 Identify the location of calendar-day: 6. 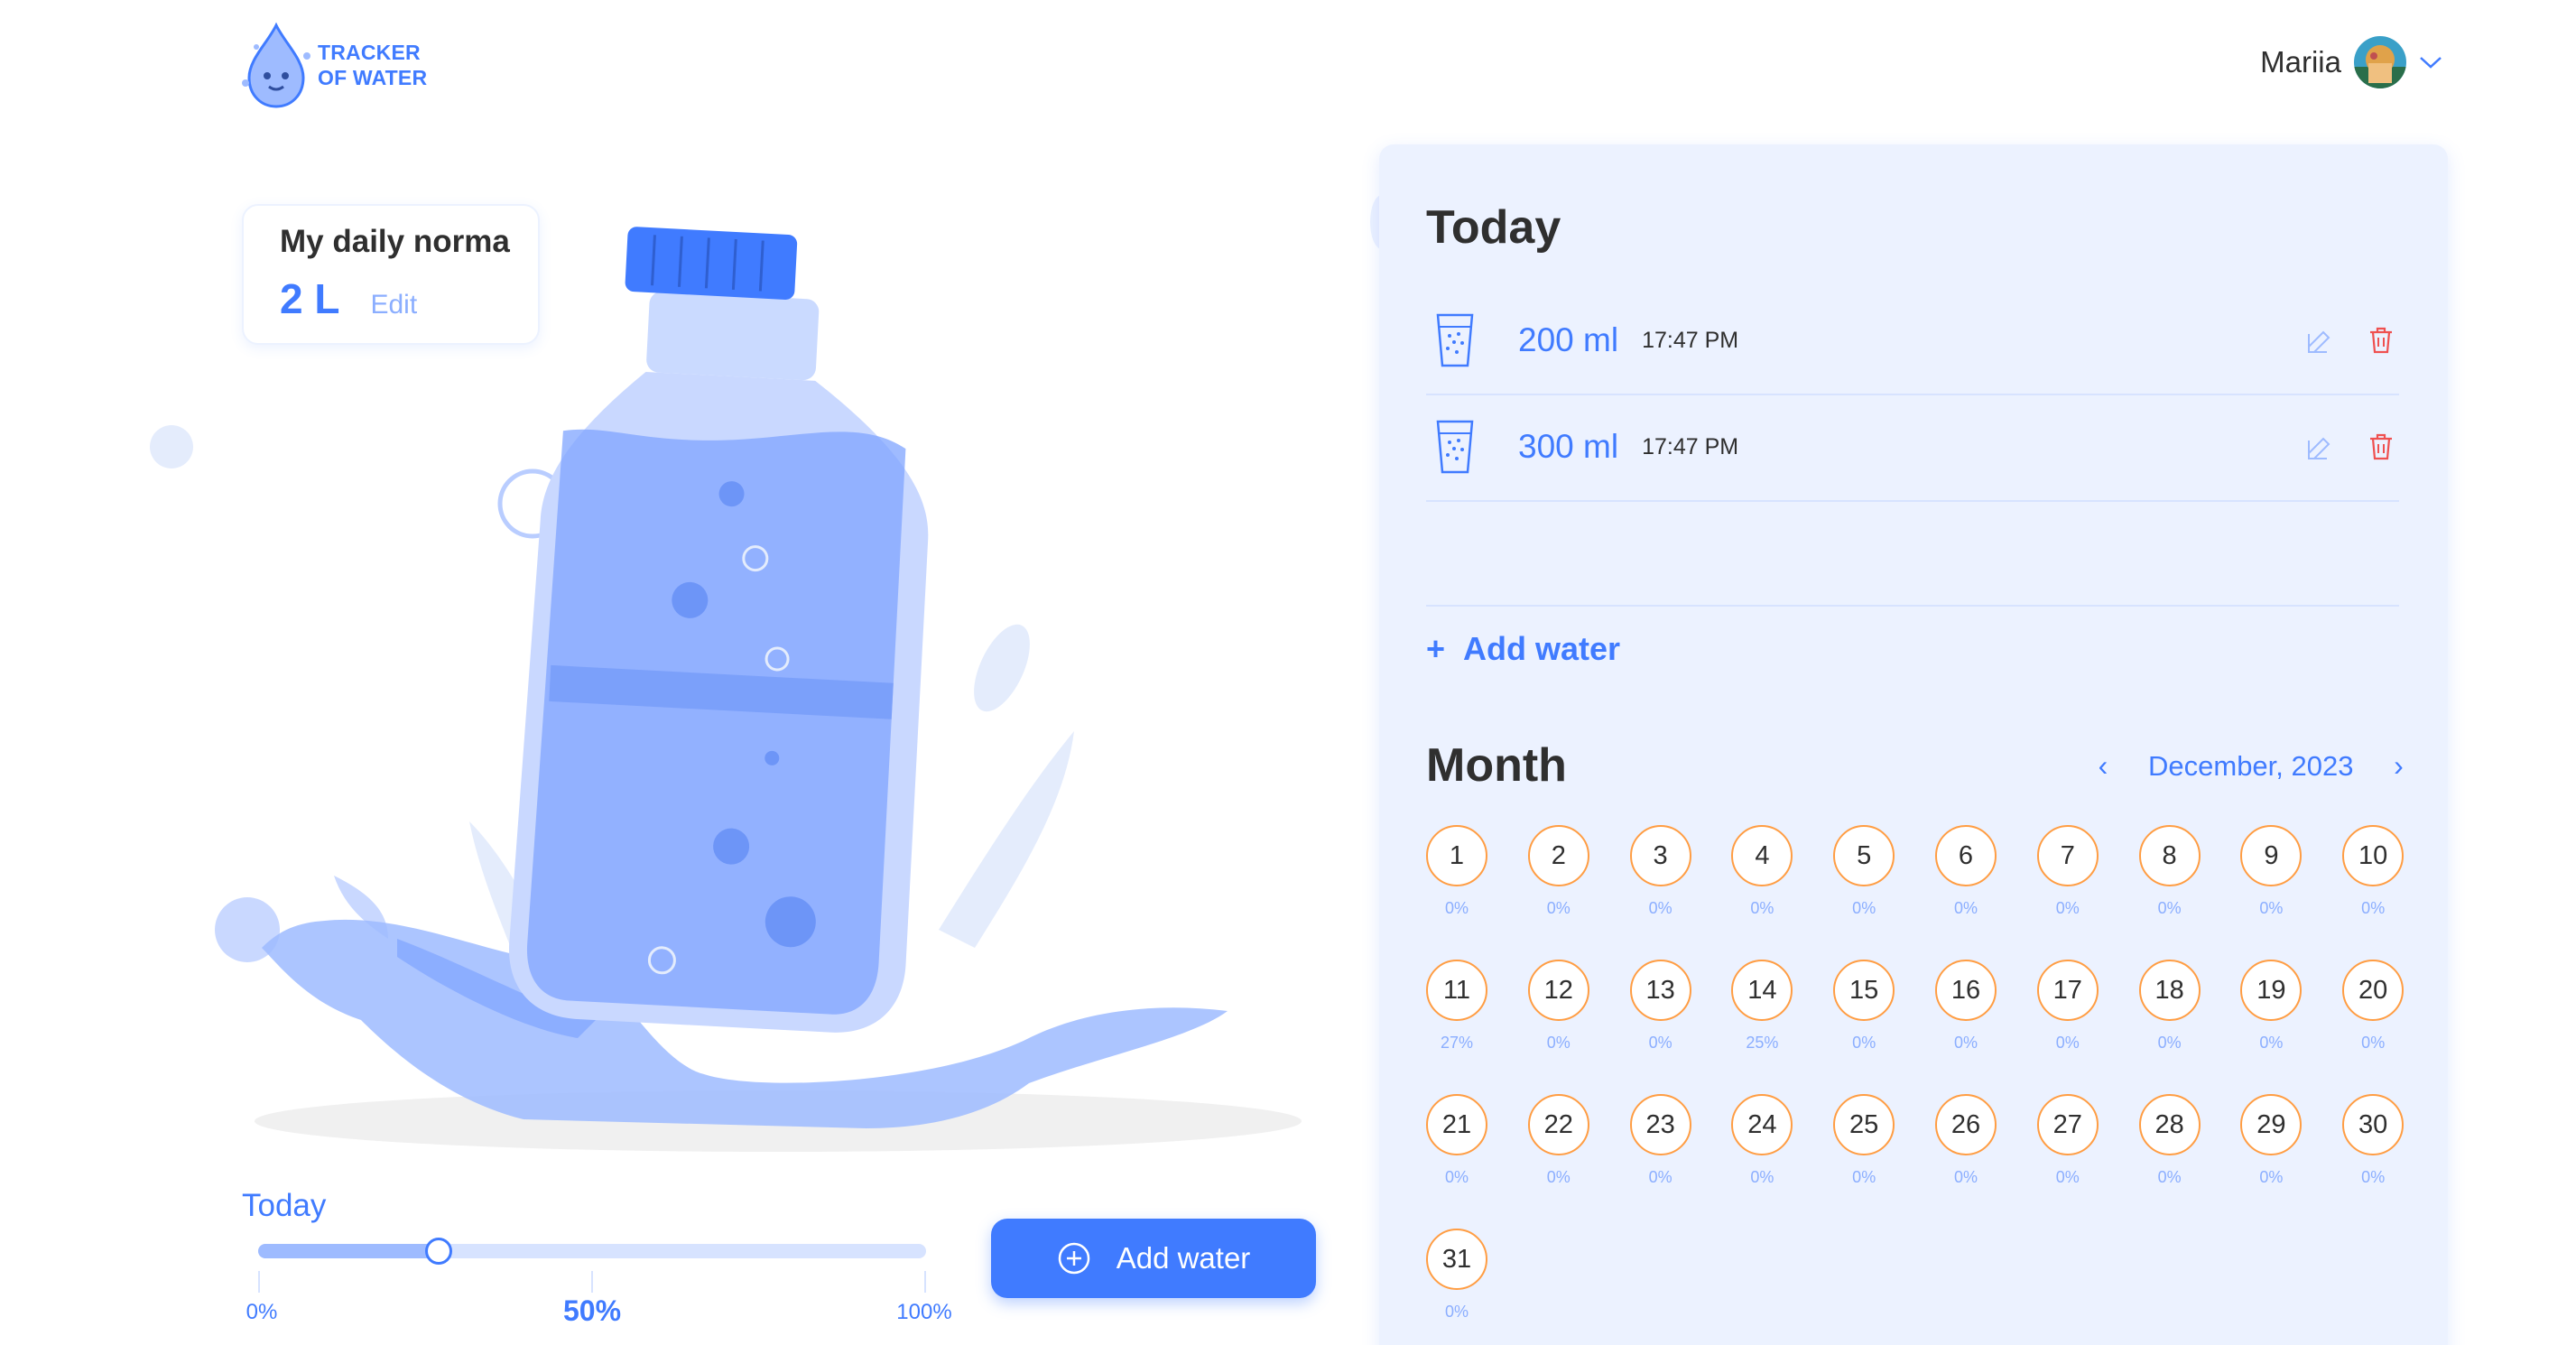
(1966, 855).